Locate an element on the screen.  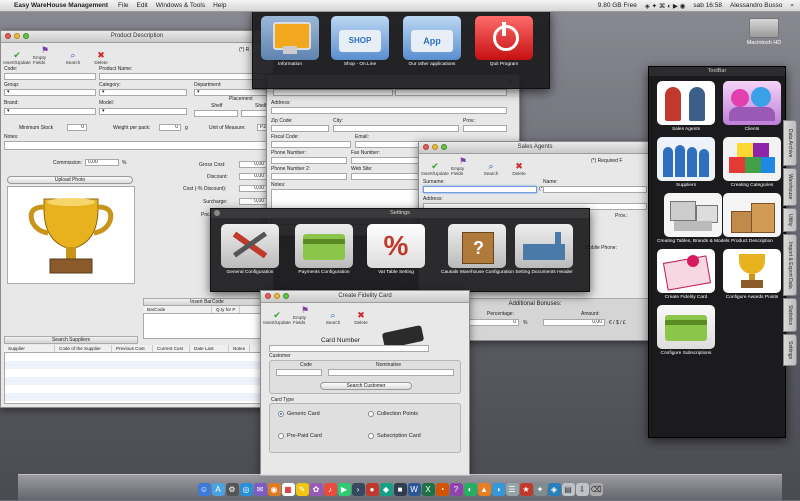
client-name-field is located at coordinates (333, 92).